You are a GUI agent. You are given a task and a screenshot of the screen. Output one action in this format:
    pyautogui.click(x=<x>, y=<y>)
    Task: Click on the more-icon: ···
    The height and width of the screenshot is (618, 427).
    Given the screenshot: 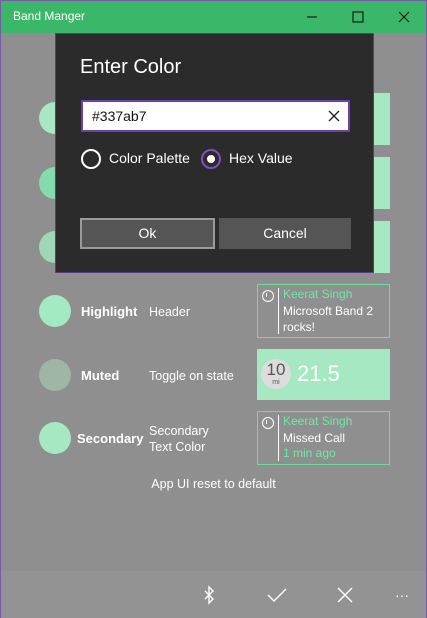 What is the action you would take?
    pyautogui.click(x=402, y=594)
    